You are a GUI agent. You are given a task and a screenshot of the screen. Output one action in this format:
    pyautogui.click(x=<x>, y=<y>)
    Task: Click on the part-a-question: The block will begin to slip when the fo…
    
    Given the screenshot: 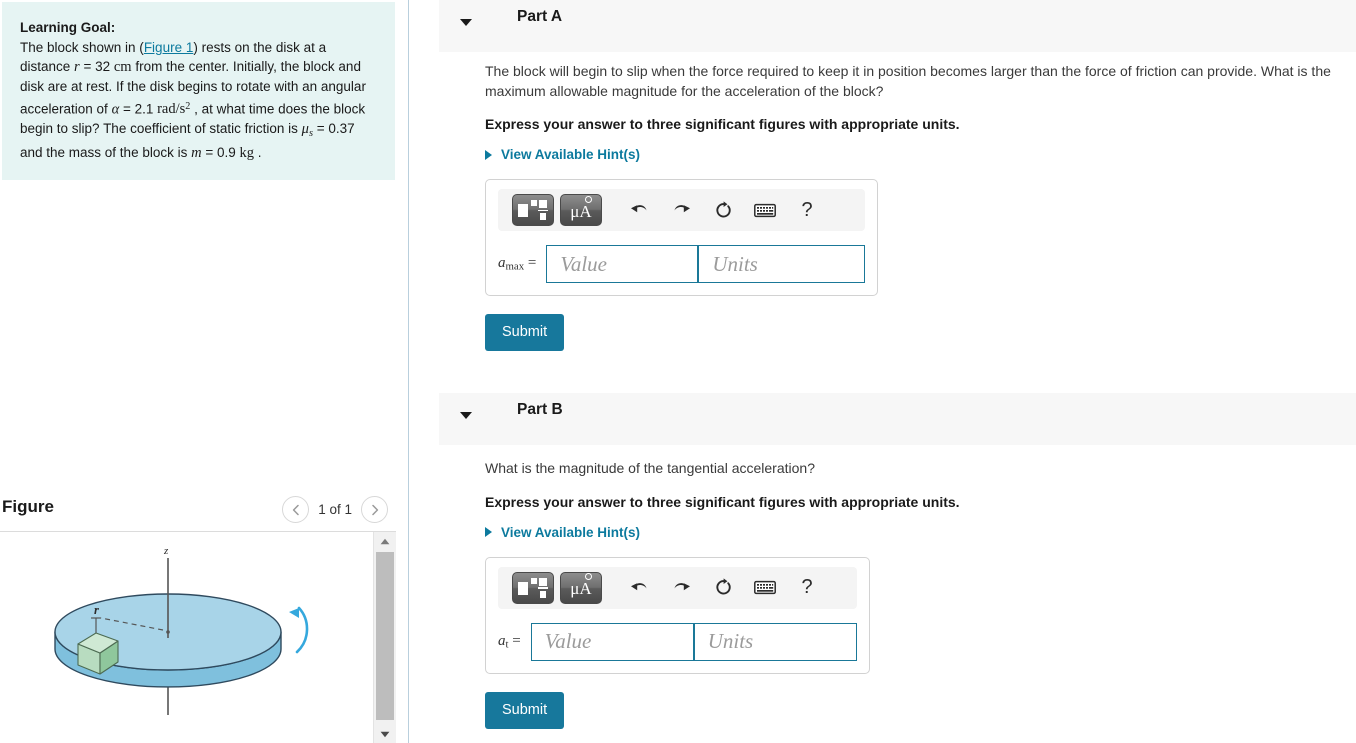 What is the action you would take?
    pyautogui.click(x=908, y=81)
    